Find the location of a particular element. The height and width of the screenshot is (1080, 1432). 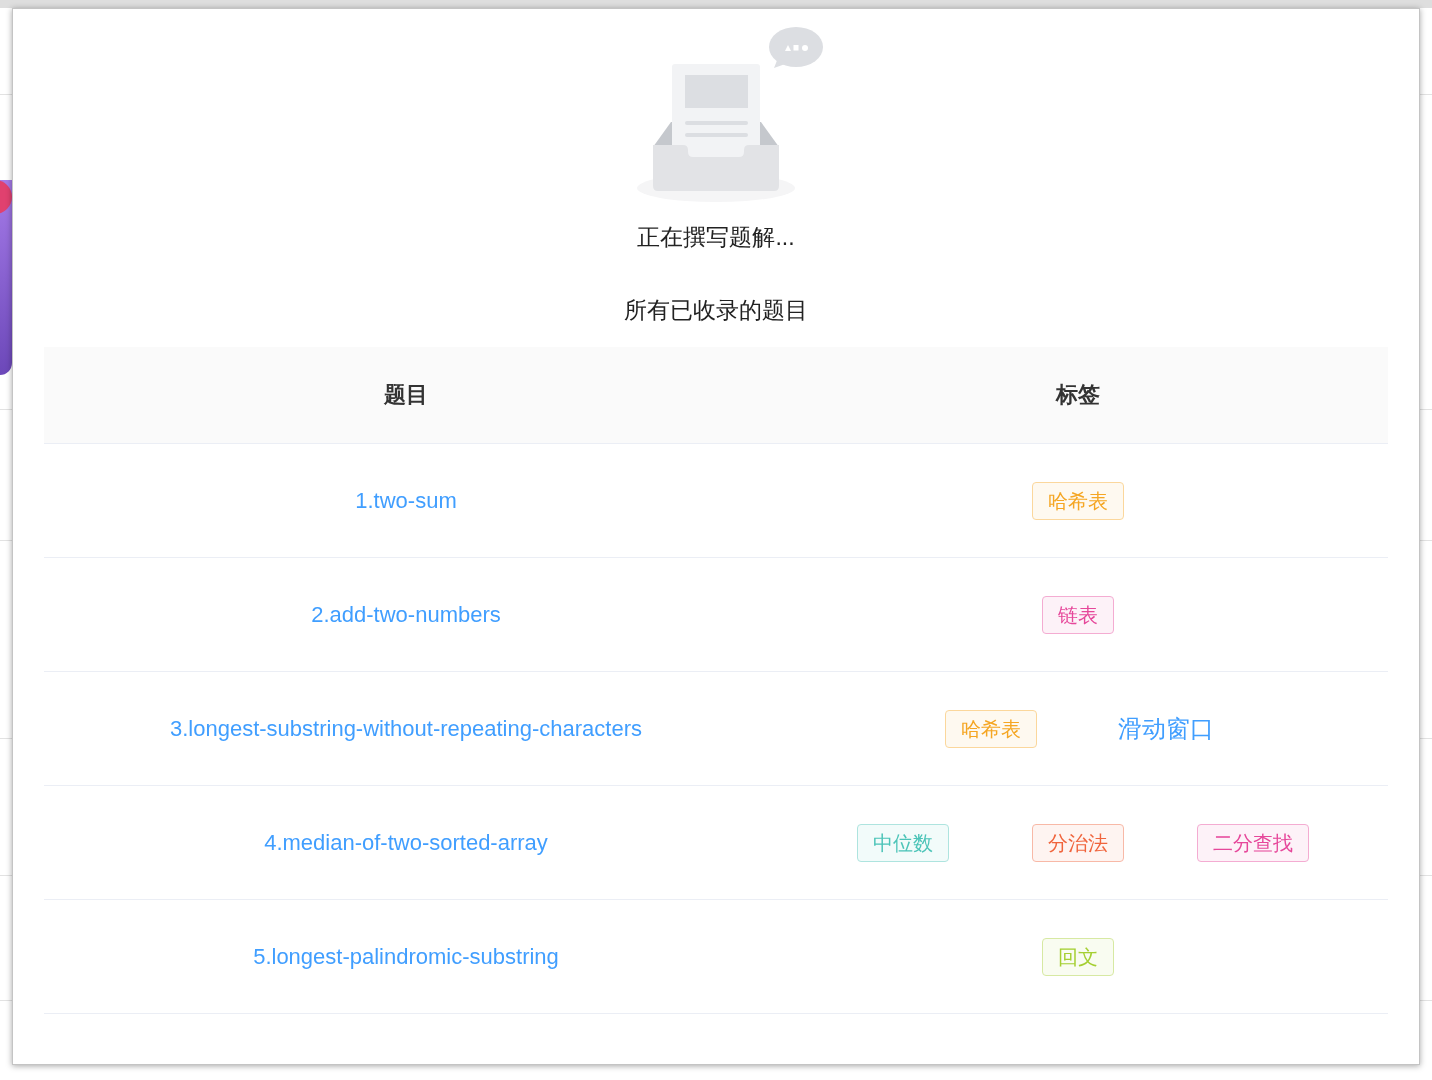

column-header: 题目 is located at coordinates (406, 395).